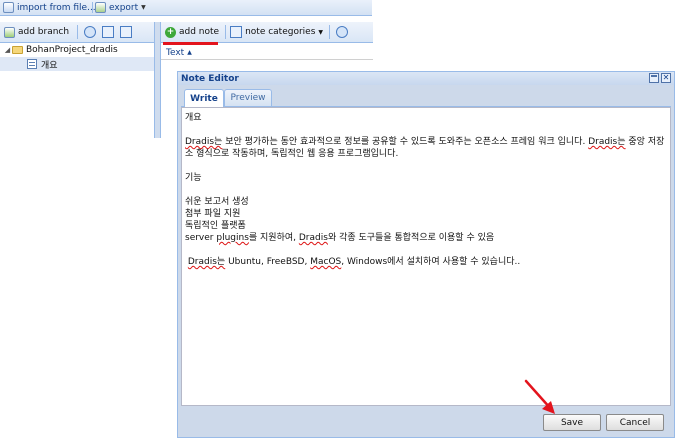  Describe the element at coordinates (32, 64) in the screenshot. I see `note-icon` at that location.